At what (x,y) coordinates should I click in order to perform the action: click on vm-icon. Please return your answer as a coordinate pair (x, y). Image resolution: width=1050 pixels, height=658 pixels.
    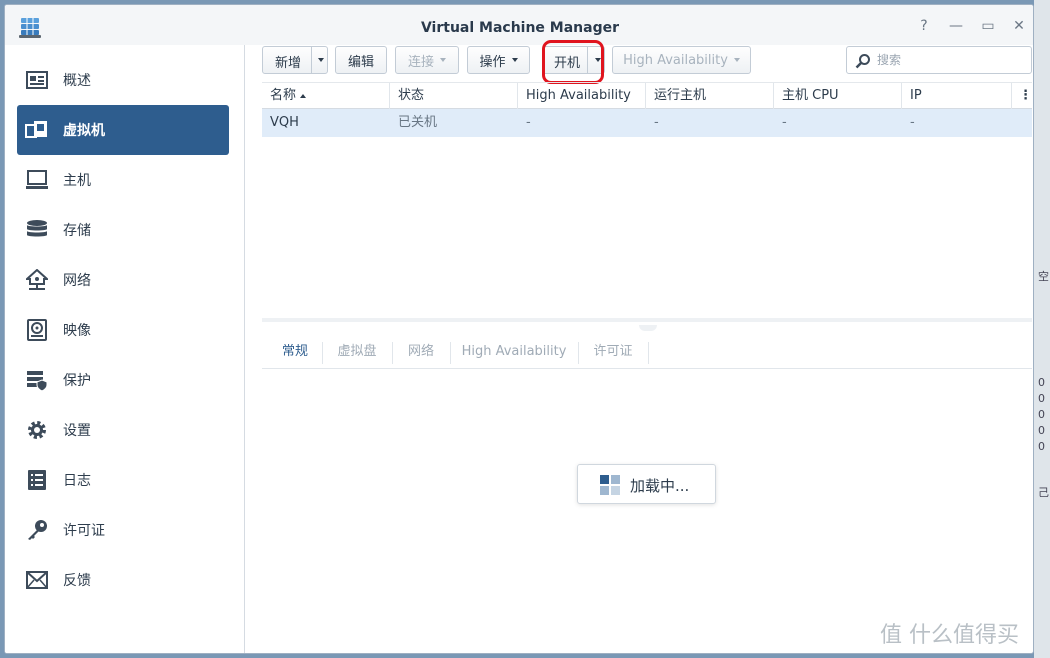
    Looking at the image, I should click on (37, 130).